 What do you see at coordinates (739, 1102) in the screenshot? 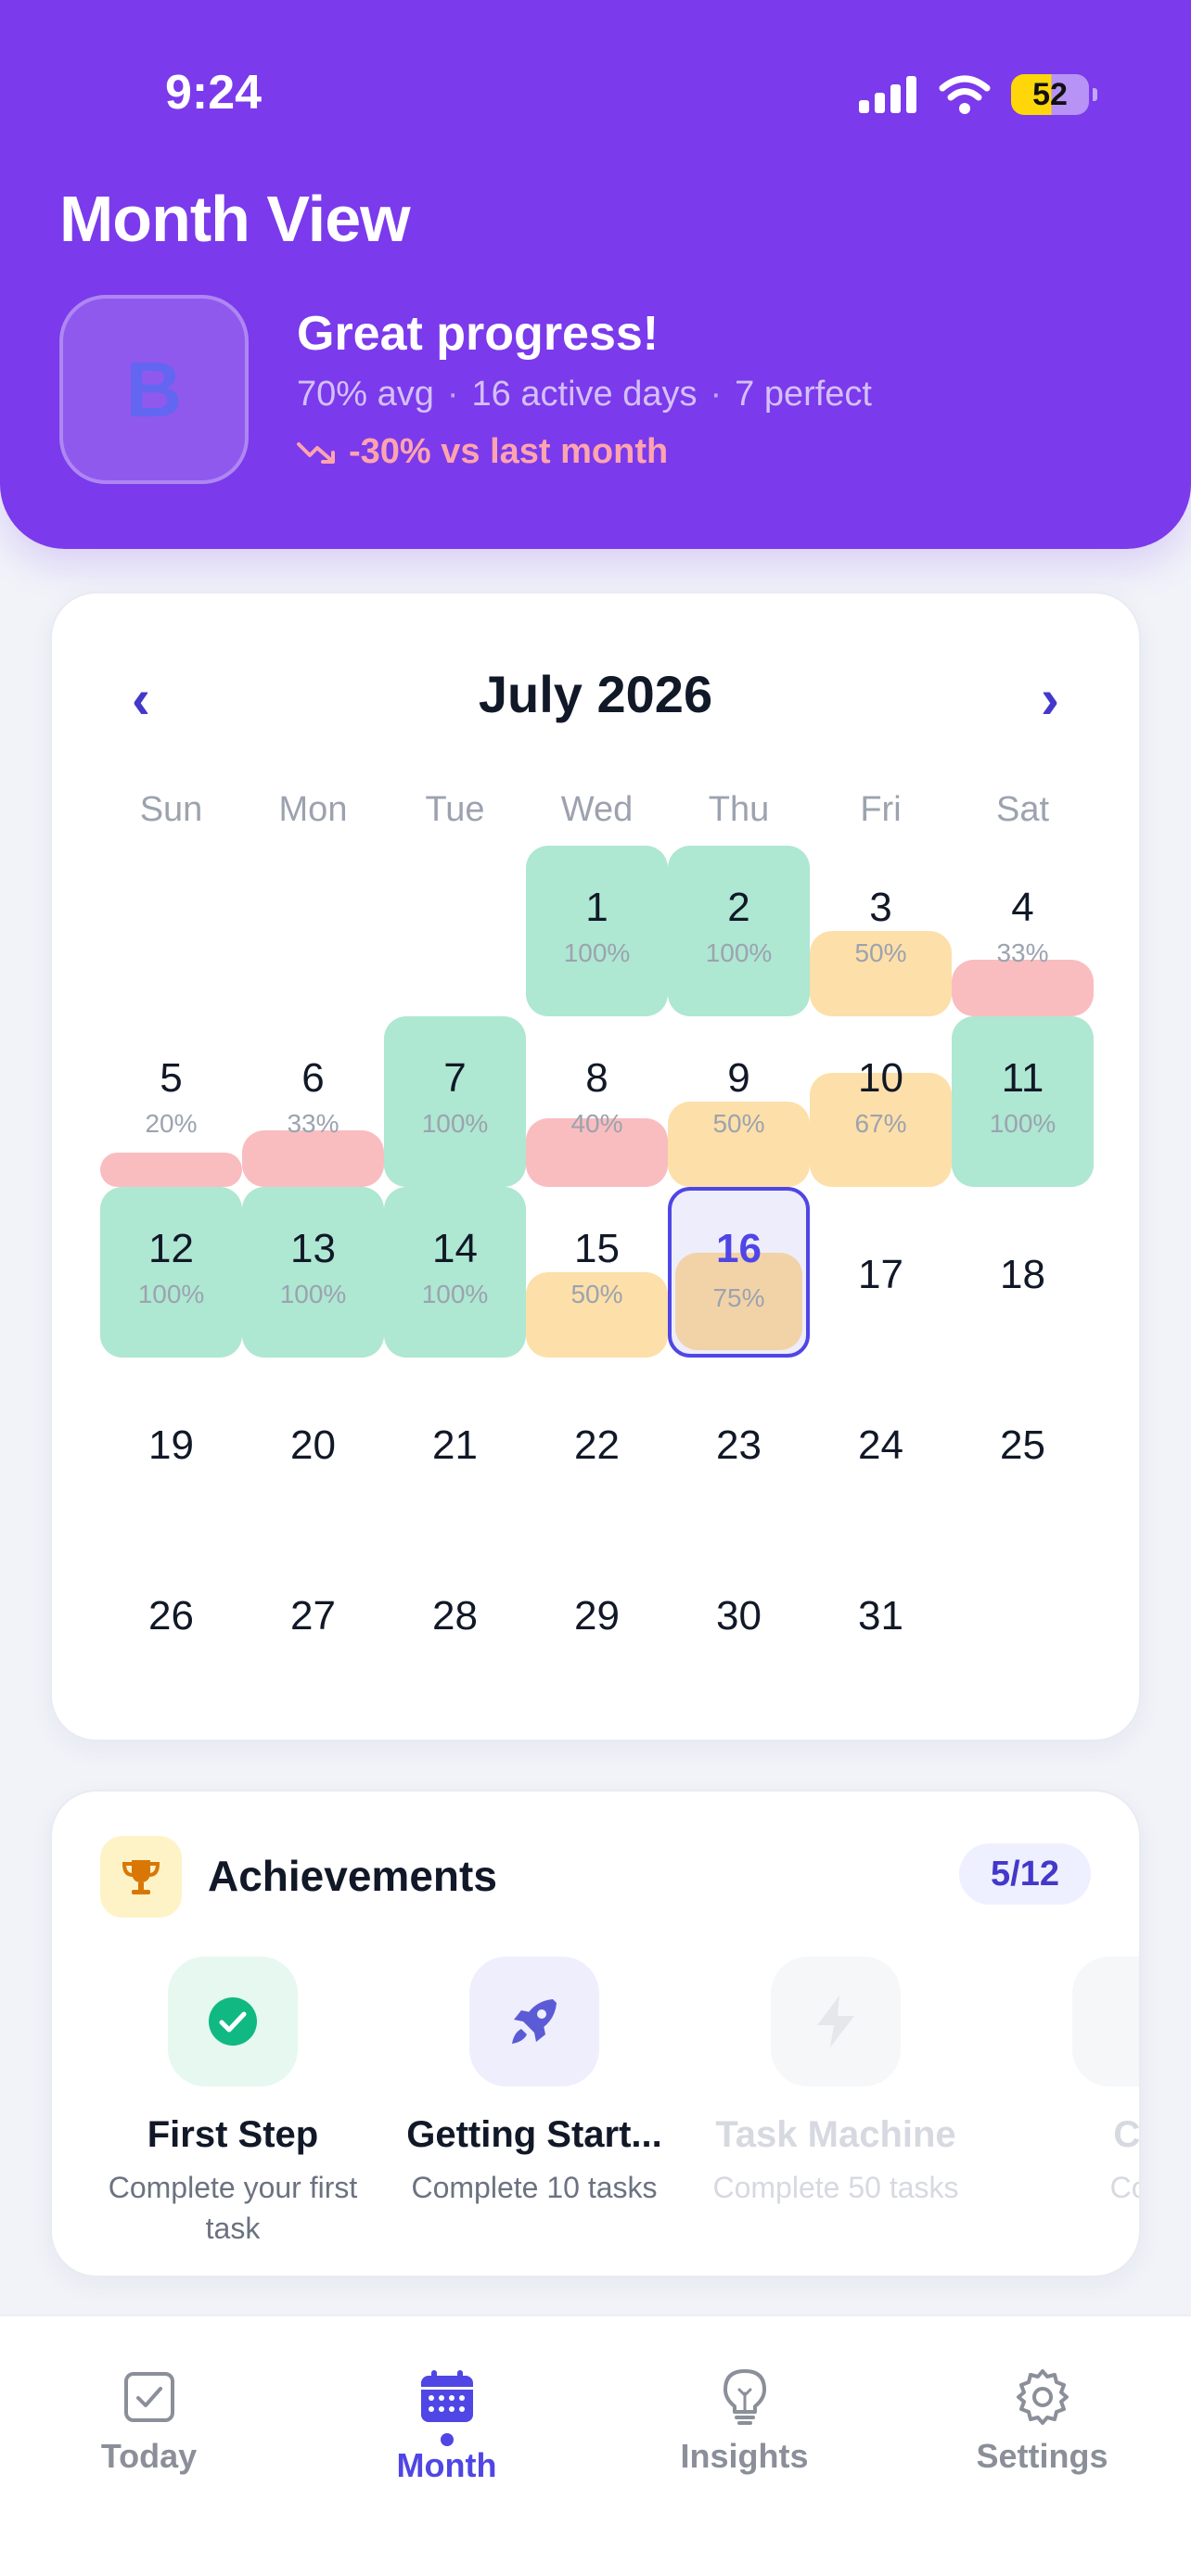
I see `calendar-day-9: 9 50%` at bounding box center [739, 1102].